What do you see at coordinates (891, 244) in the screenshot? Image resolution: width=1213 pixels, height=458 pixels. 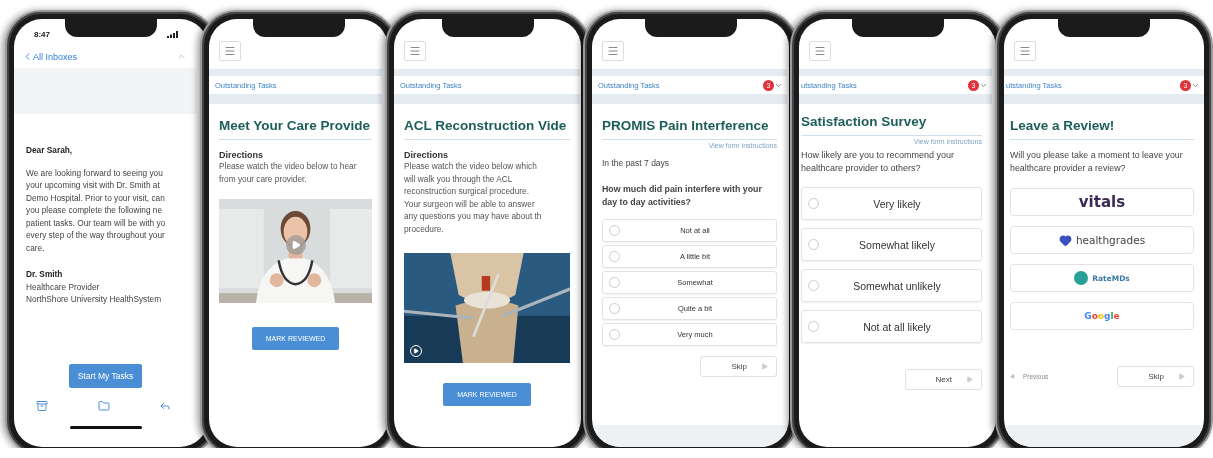 I see `answer-option: Somewhat likely` at bounding box center [891, 244].